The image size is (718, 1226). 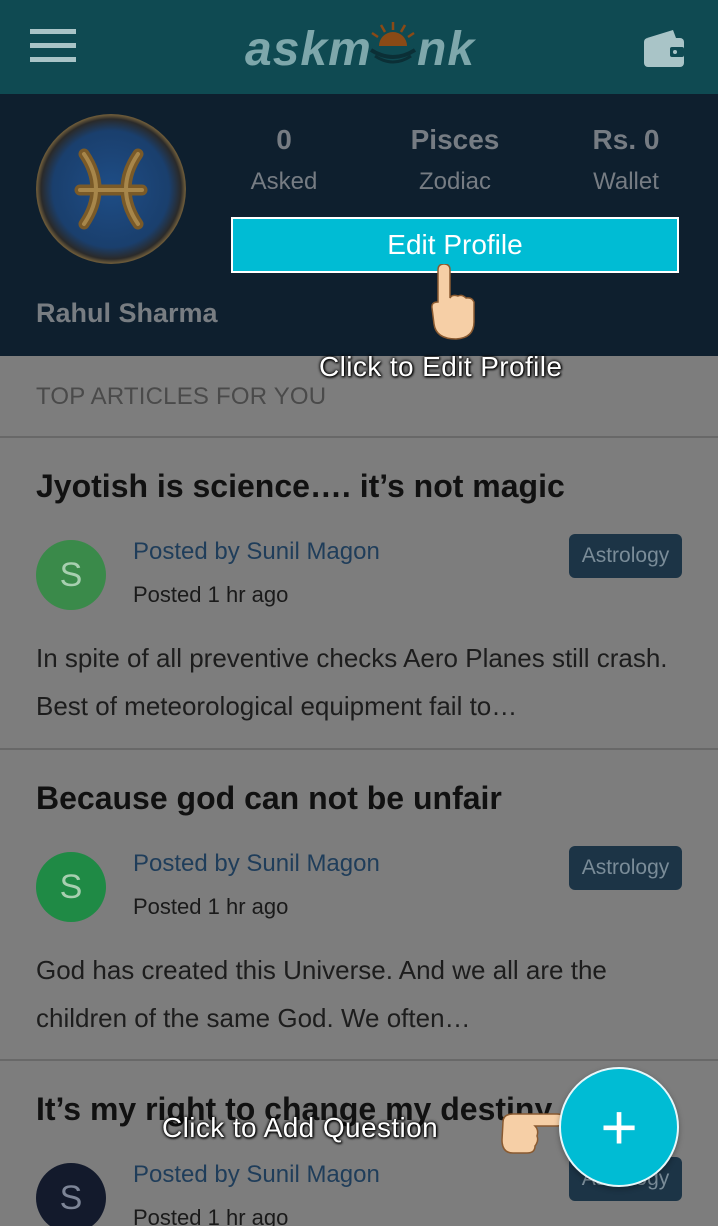 What do you see at coordinates (111, 189) in the screenshot?
I see `zodiac-avatar` at bounding box center [111, 189].